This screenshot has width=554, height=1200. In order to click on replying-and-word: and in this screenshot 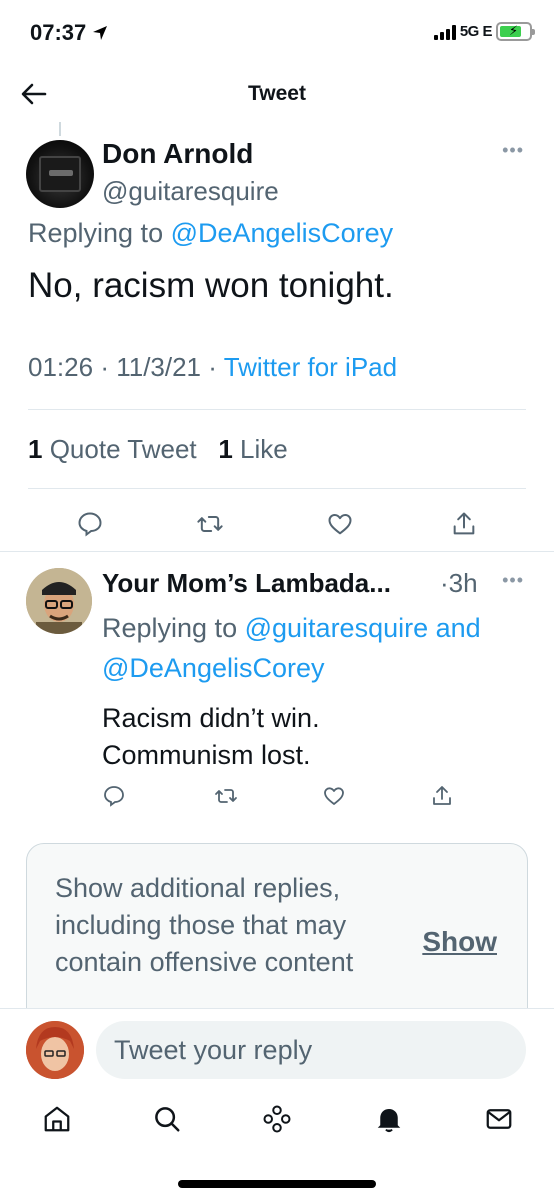, I will do `click(458, 628)`.